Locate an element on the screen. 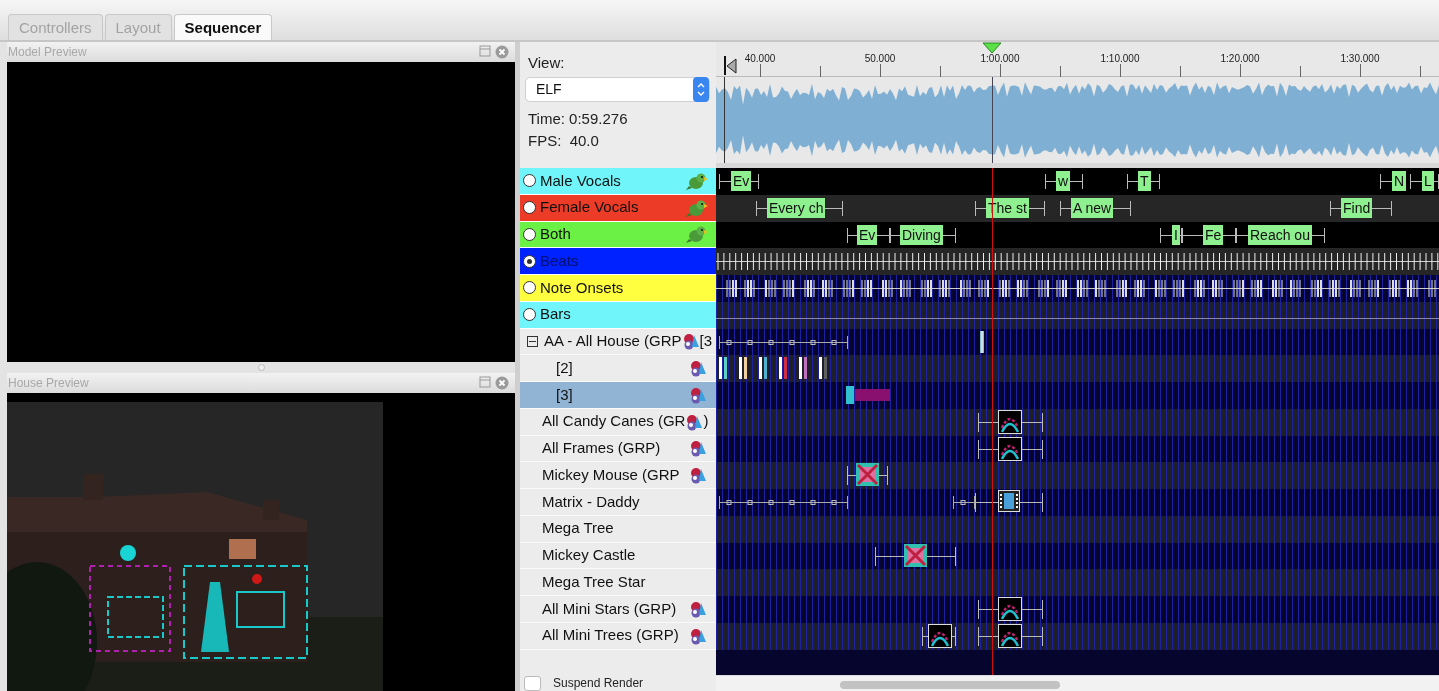 The height and width of the screenshot is (691, 1439). track-name: Beats is located at coordinates (560, 260).